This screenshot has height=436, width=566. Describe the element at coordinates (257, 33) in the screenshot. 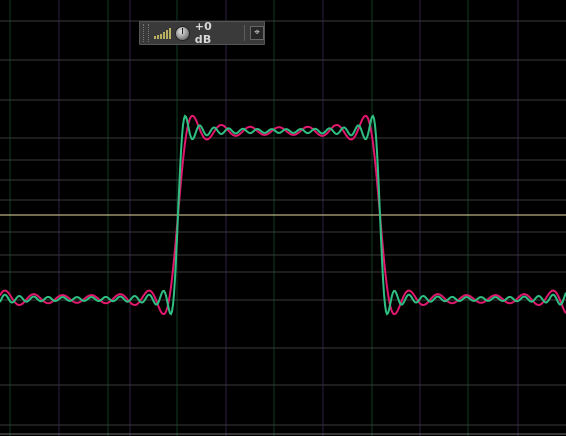

I see `pin-icon: ⌖` at that location.